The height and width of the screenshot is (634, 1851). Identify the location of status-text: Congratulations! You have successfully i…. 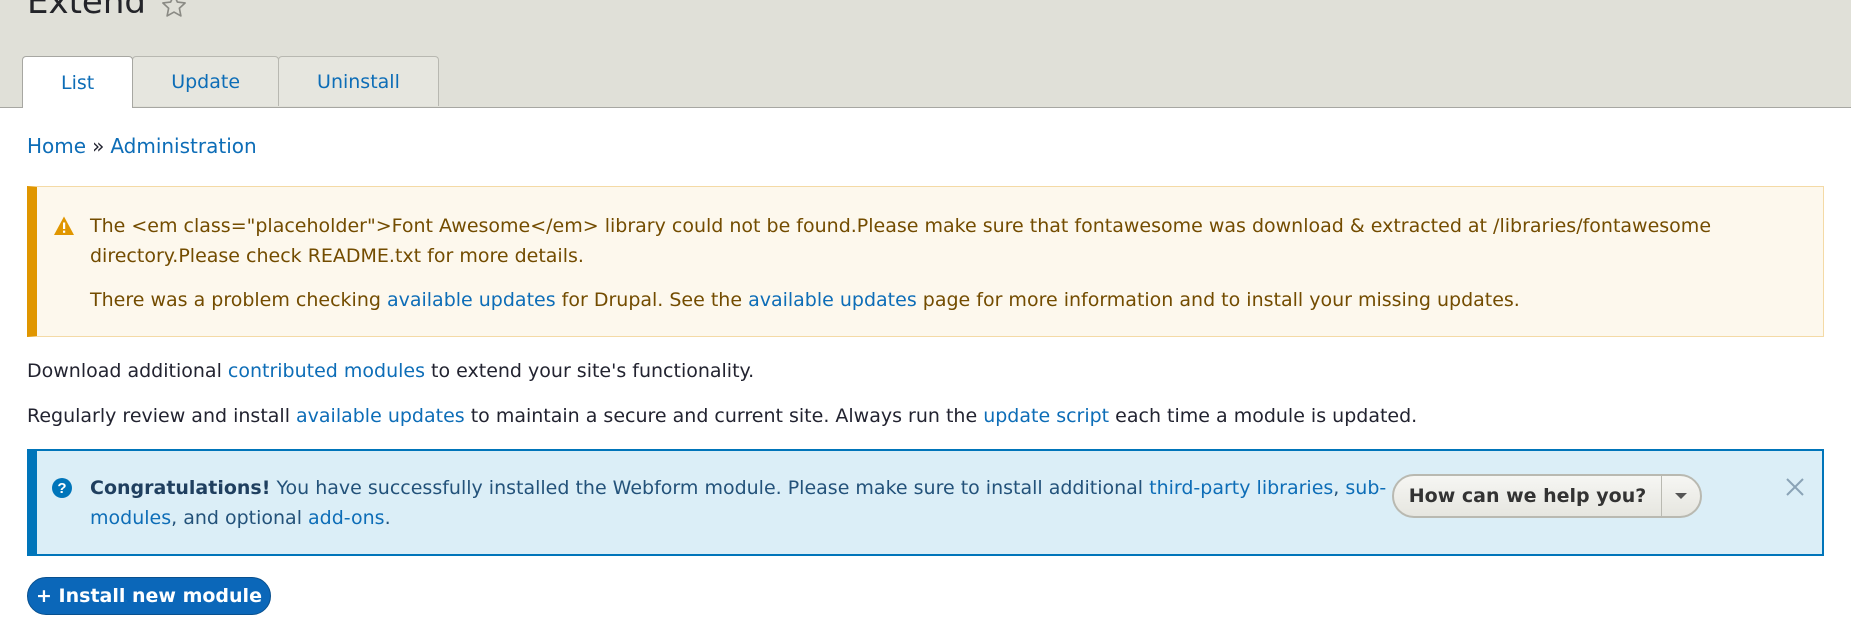
(760, 503).